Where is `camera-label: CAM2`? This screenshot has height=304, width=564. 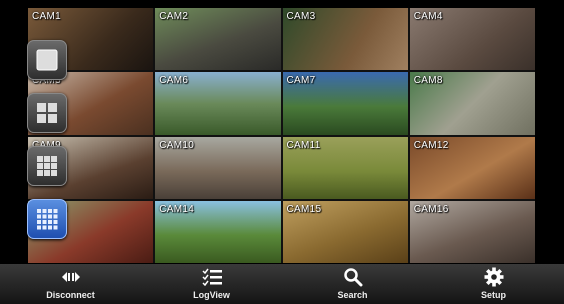
camera-label: CAM2 is located at coordinates (174, 16).